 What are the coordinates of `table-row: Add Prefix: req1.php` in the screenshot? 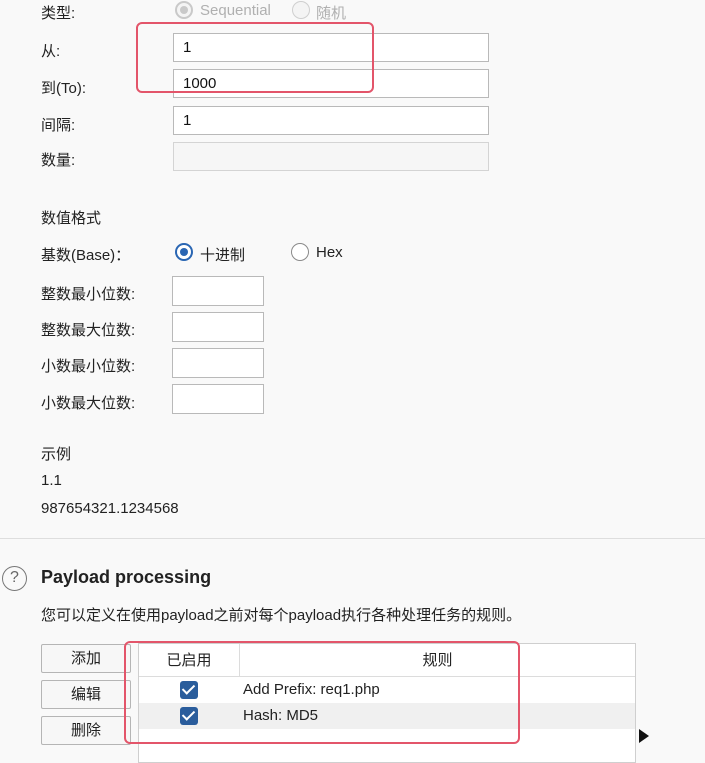 It's located at (387, 690).